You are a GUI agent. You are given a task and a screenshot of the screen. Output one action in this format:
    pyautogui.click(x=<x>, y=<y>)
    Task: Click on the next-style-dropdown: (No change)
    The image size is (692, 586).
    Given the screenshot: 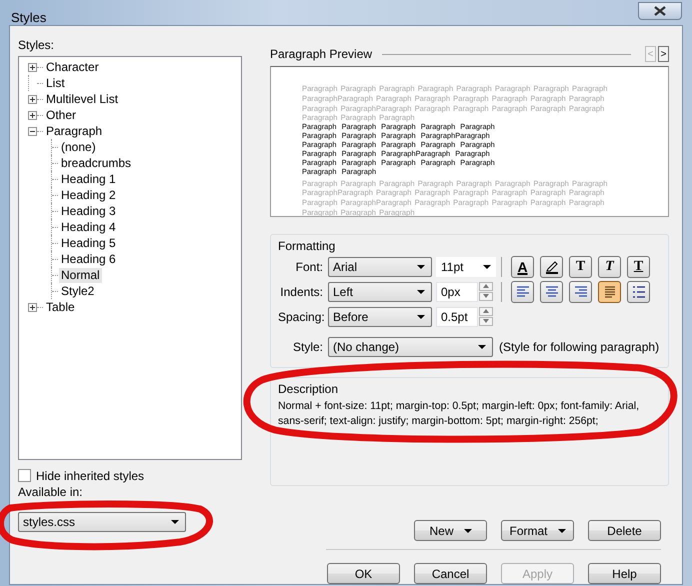 What is the action you would take?
    pyautogui.click(x=410, y=346)
    